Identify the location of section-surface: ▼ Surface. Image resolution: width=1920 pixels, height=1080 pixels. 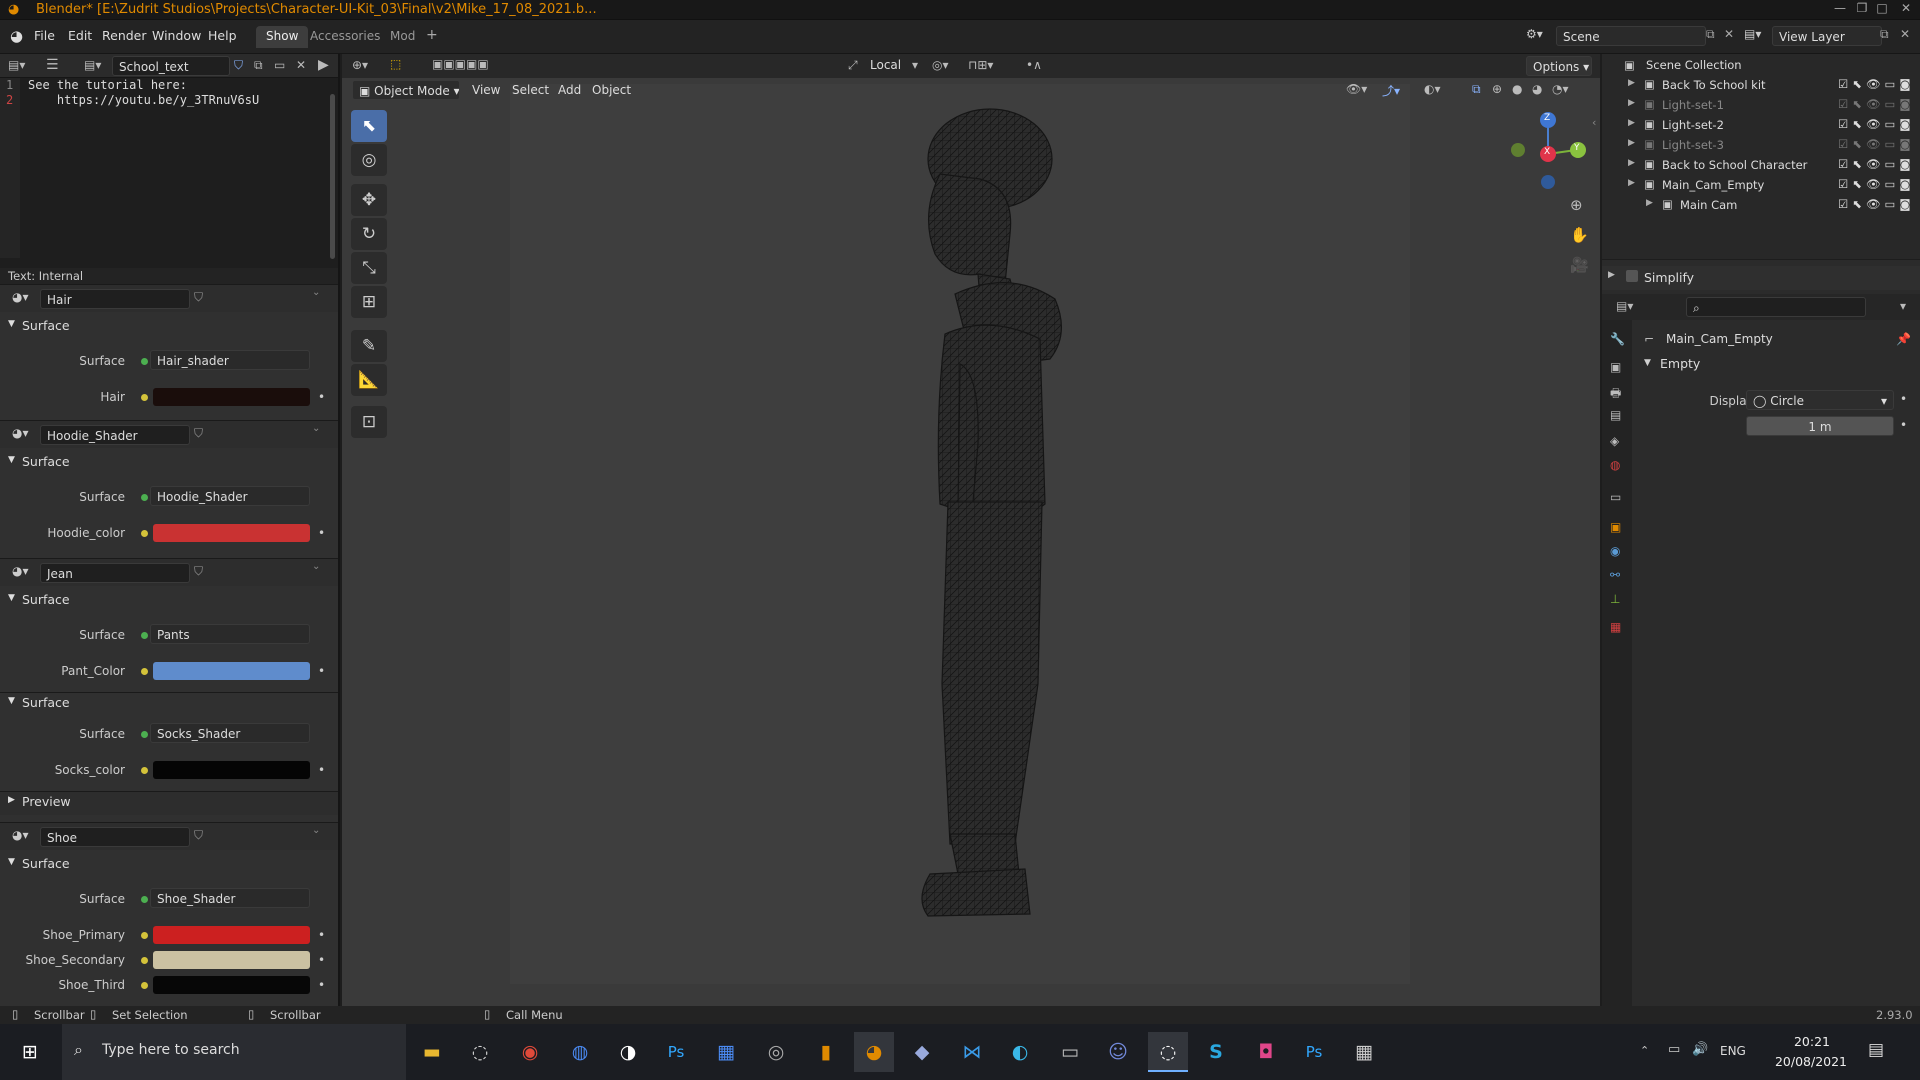
(169, 602).